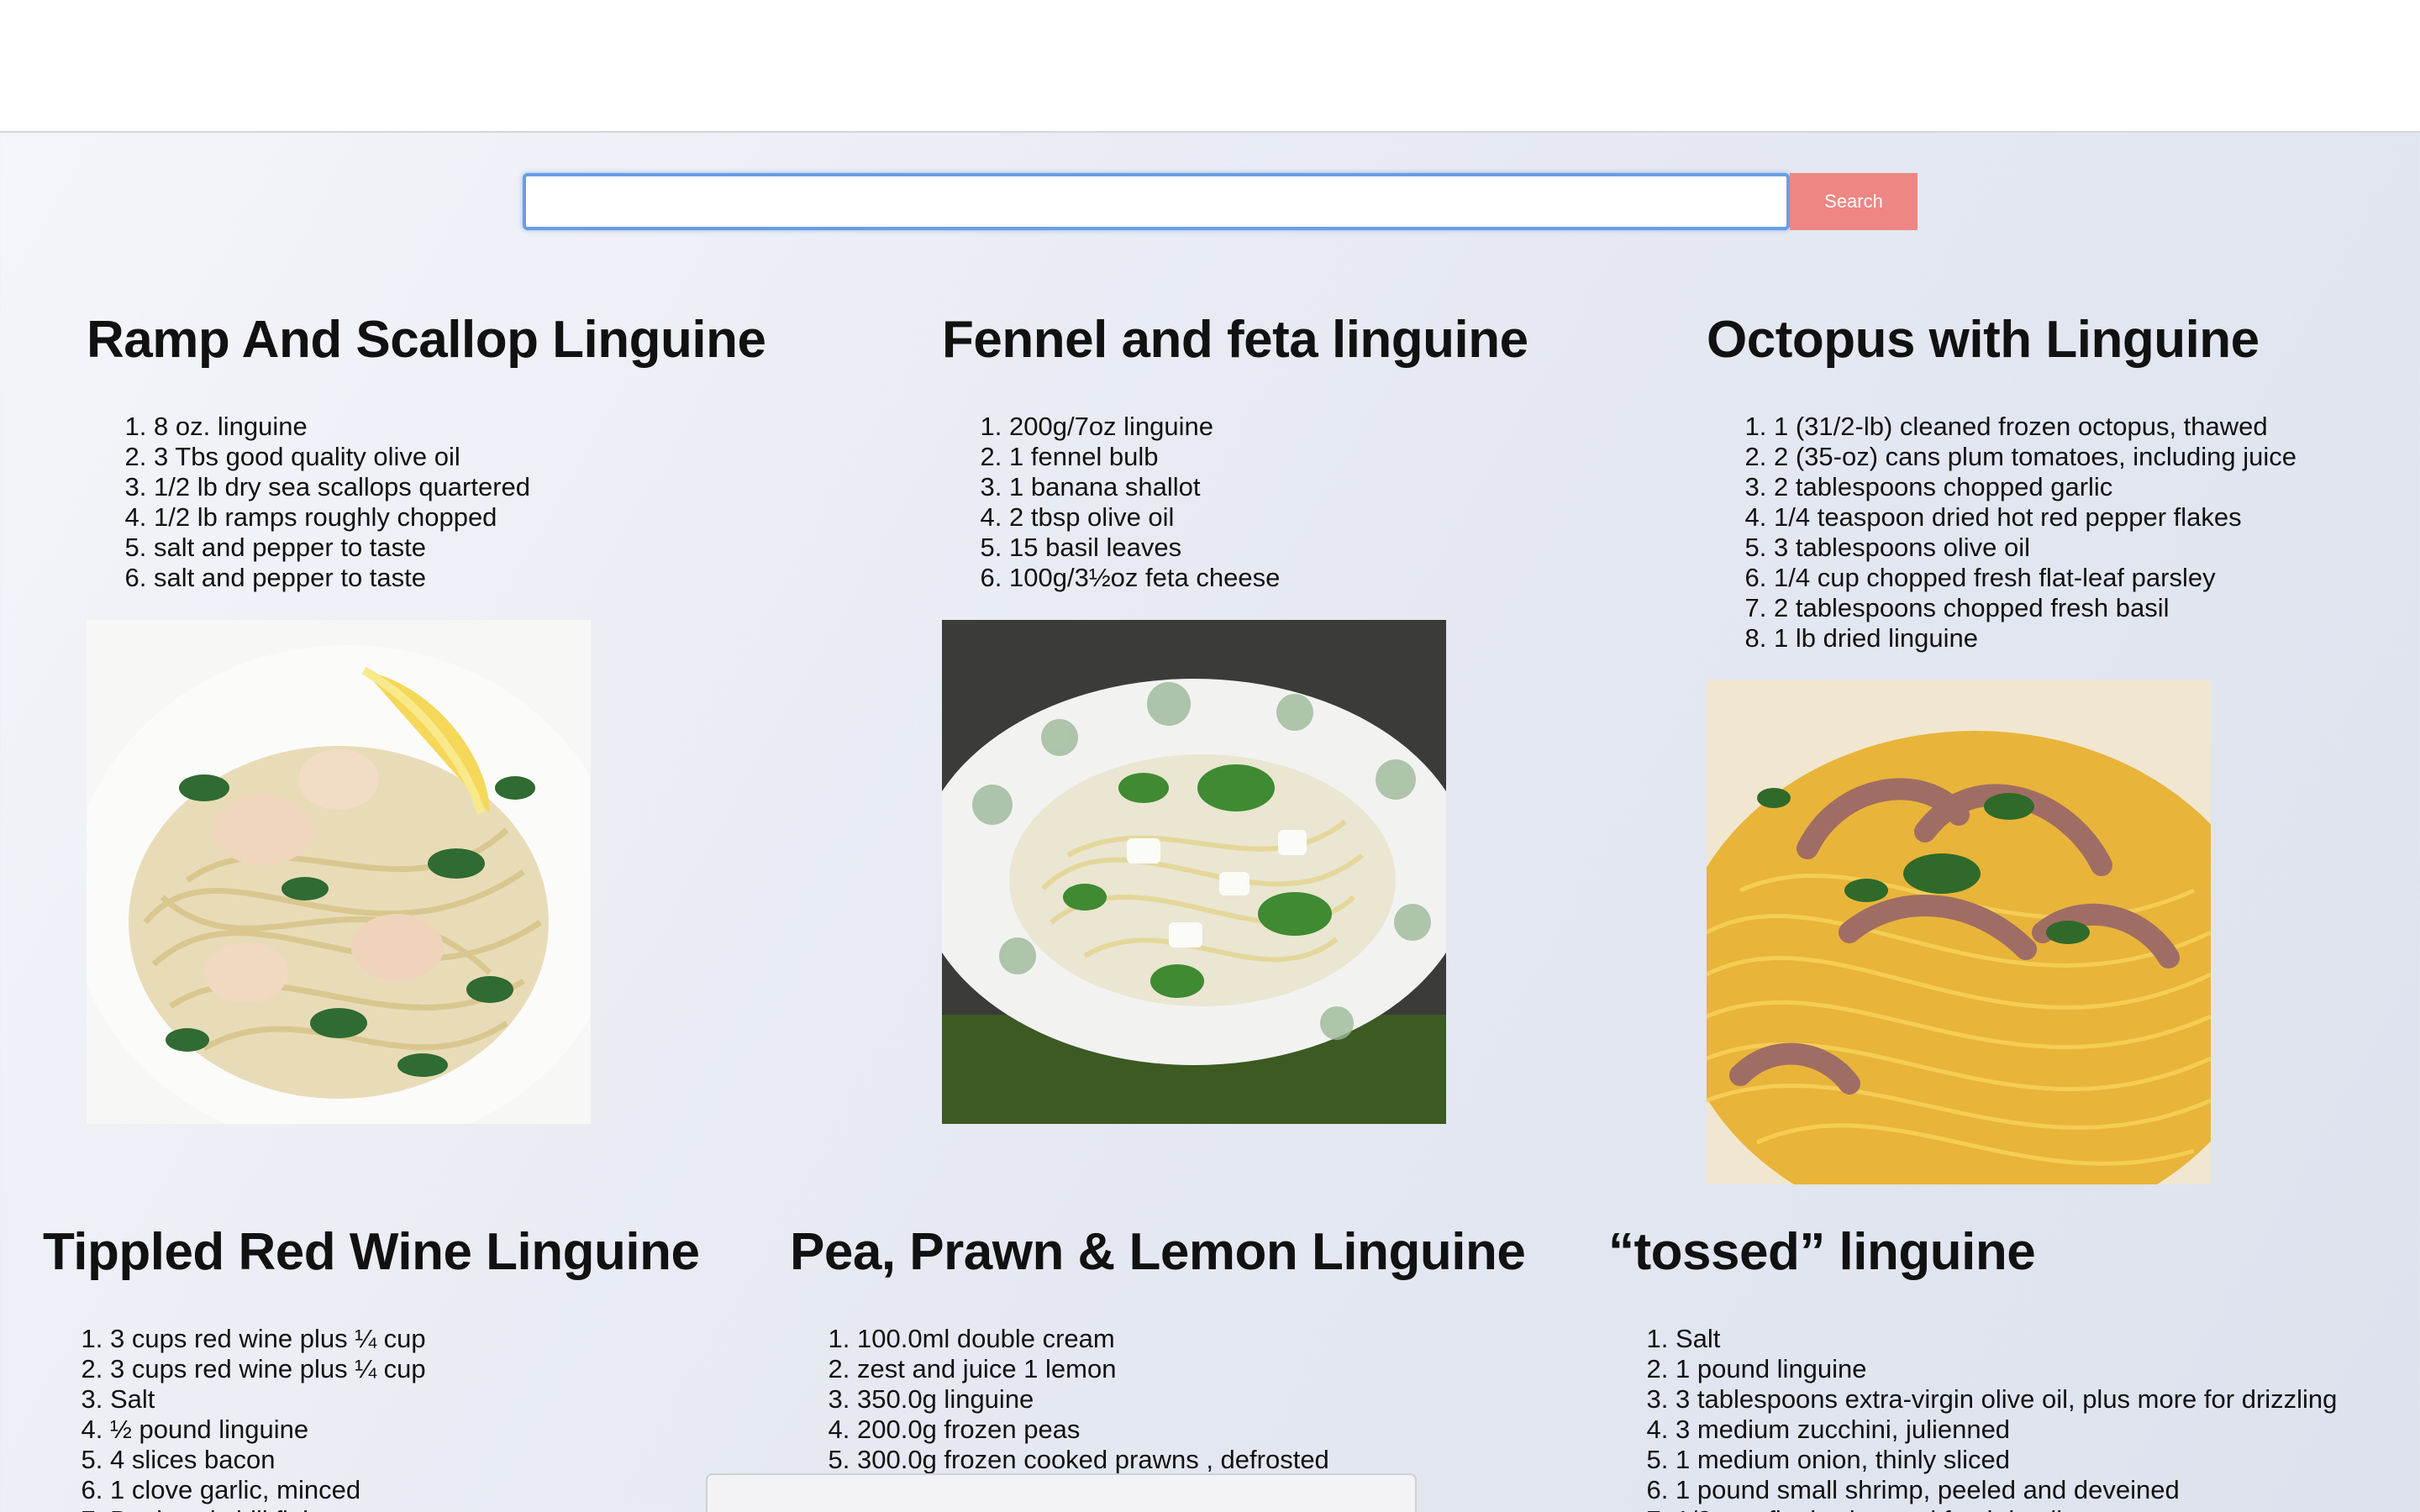 This screenshot has width=2420, height=1512. I want to click on search-input, so click(1156, 201).